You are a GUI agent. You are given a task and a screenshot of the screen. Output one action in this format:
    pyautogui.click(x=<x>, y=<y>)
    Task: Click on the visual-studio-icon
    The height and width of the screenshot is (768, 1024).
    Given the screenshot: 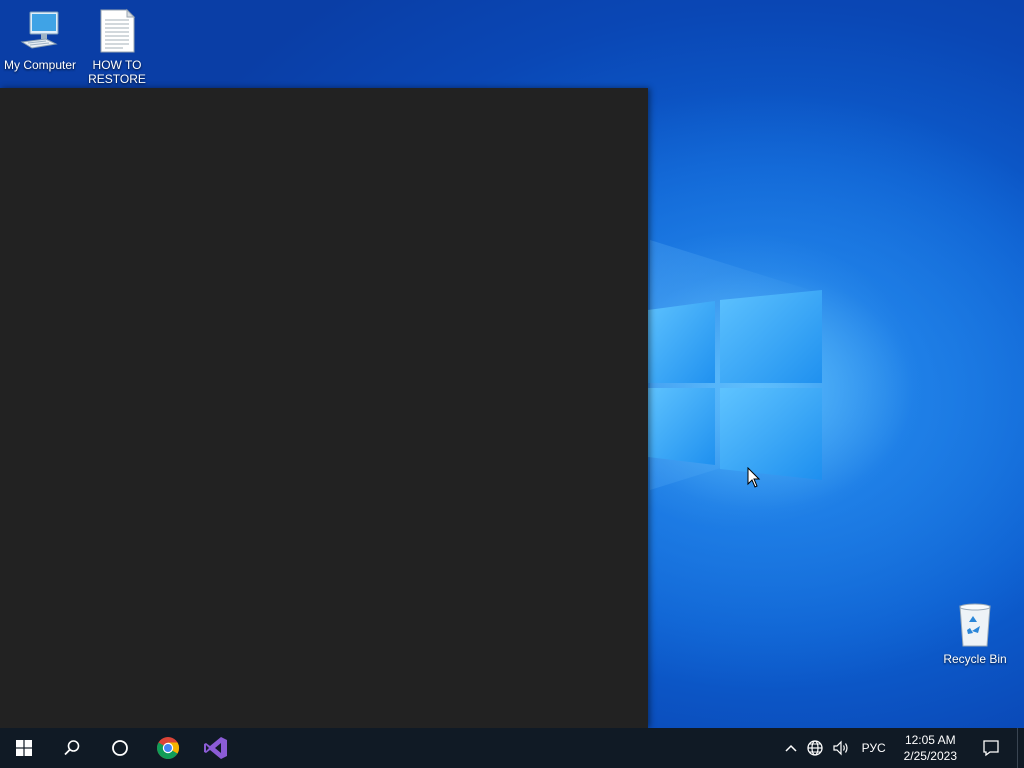 What is the action you would take?
    pyautogui.click(x=215, y=748)
    